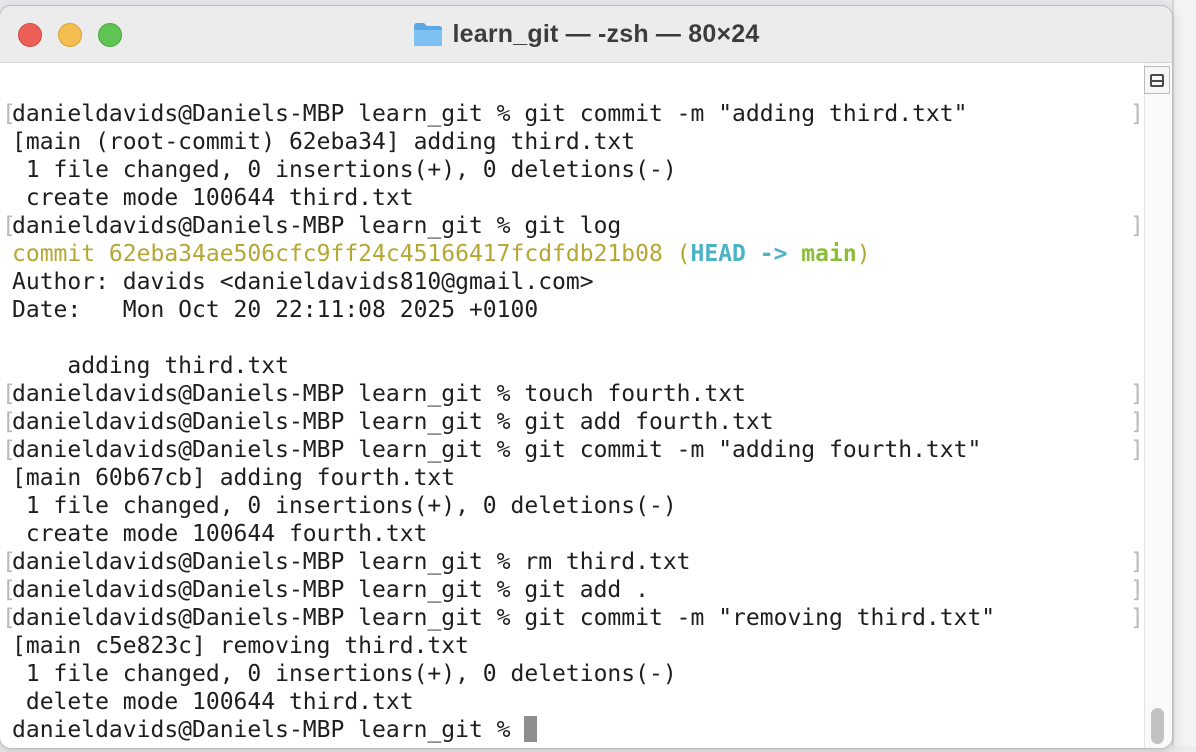  Describe the element at coordinates (240, 646) in the screenshot. I see `terminal-line-text: [main c5e823c] removing third.txt` at that location.